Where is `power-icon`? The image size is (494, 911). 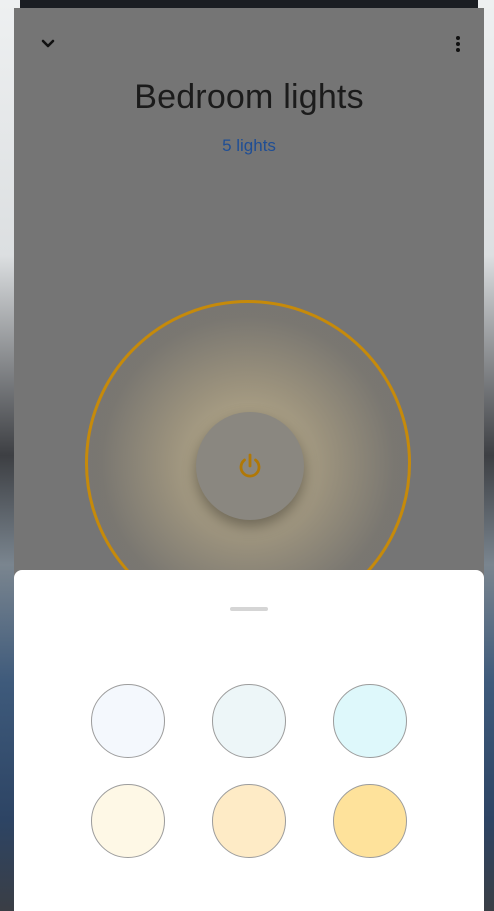
power-icon is located at coordinates (250, 465).